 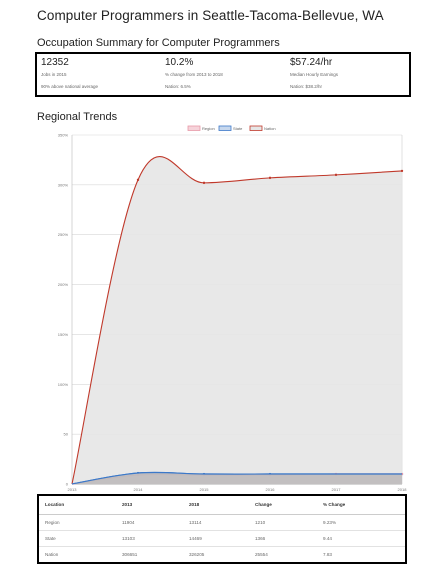 I want to click on legend-label-region: Region, so click(x=208, y=128).